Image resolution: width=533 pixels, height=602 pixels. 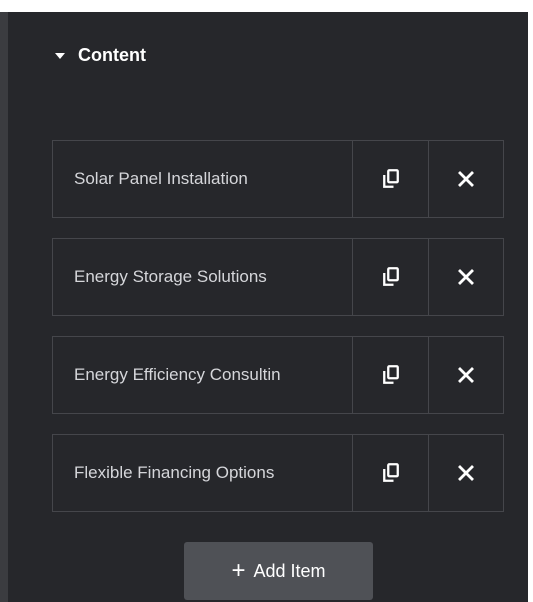 I want to click on list-item: Energy Storage Solutions, so click(x=278, y=277).